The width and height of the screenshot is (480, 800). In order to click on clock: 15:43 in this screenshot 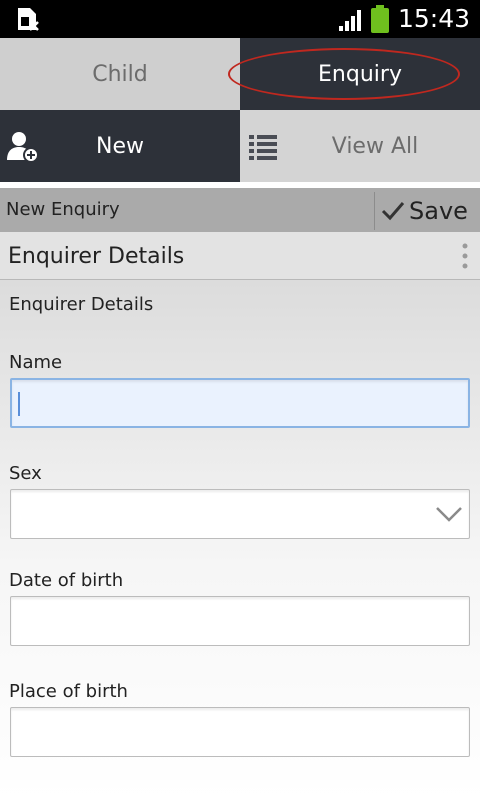, I will do `click(434, 18)`.